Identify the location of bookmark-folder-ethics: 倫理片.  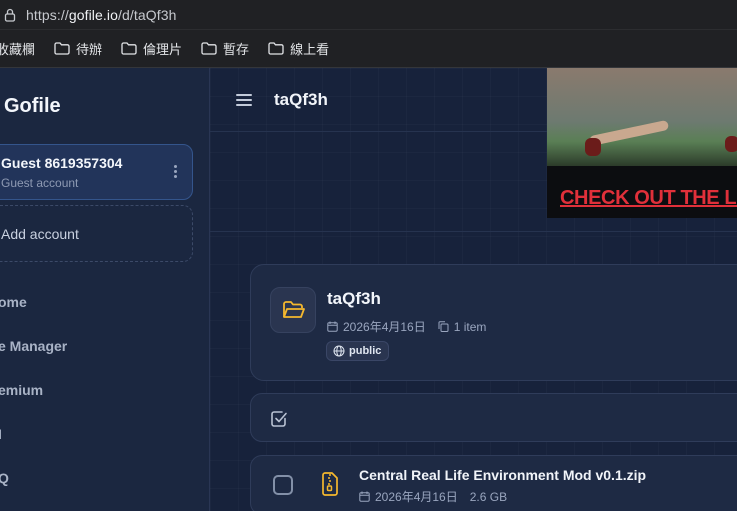
(151, 48).